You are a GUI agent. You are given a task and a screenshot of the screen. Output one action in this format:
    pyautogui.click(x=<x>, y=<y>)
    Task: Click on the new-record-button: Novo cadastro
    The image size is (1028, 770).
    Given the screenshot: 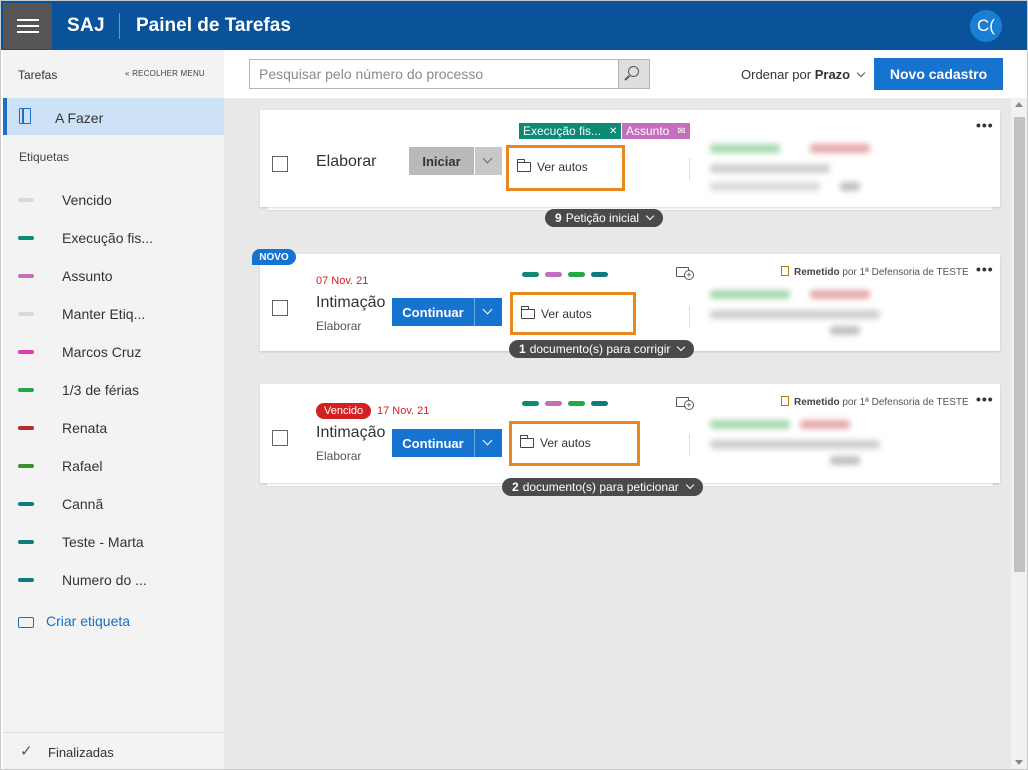 What is the action you would take?
    pyautogui.click(x=938, y=74)
    